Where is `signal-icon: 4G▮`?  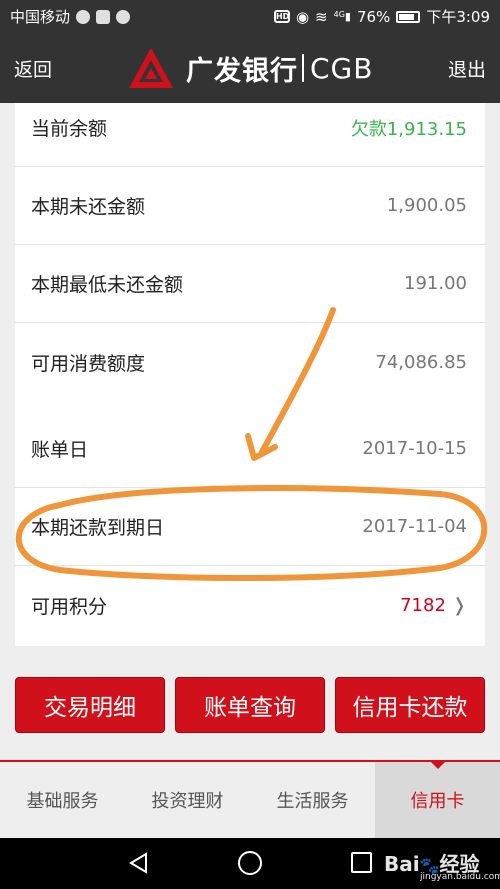
signal-icon: 4G▮ is located at coordinates (342, 16).